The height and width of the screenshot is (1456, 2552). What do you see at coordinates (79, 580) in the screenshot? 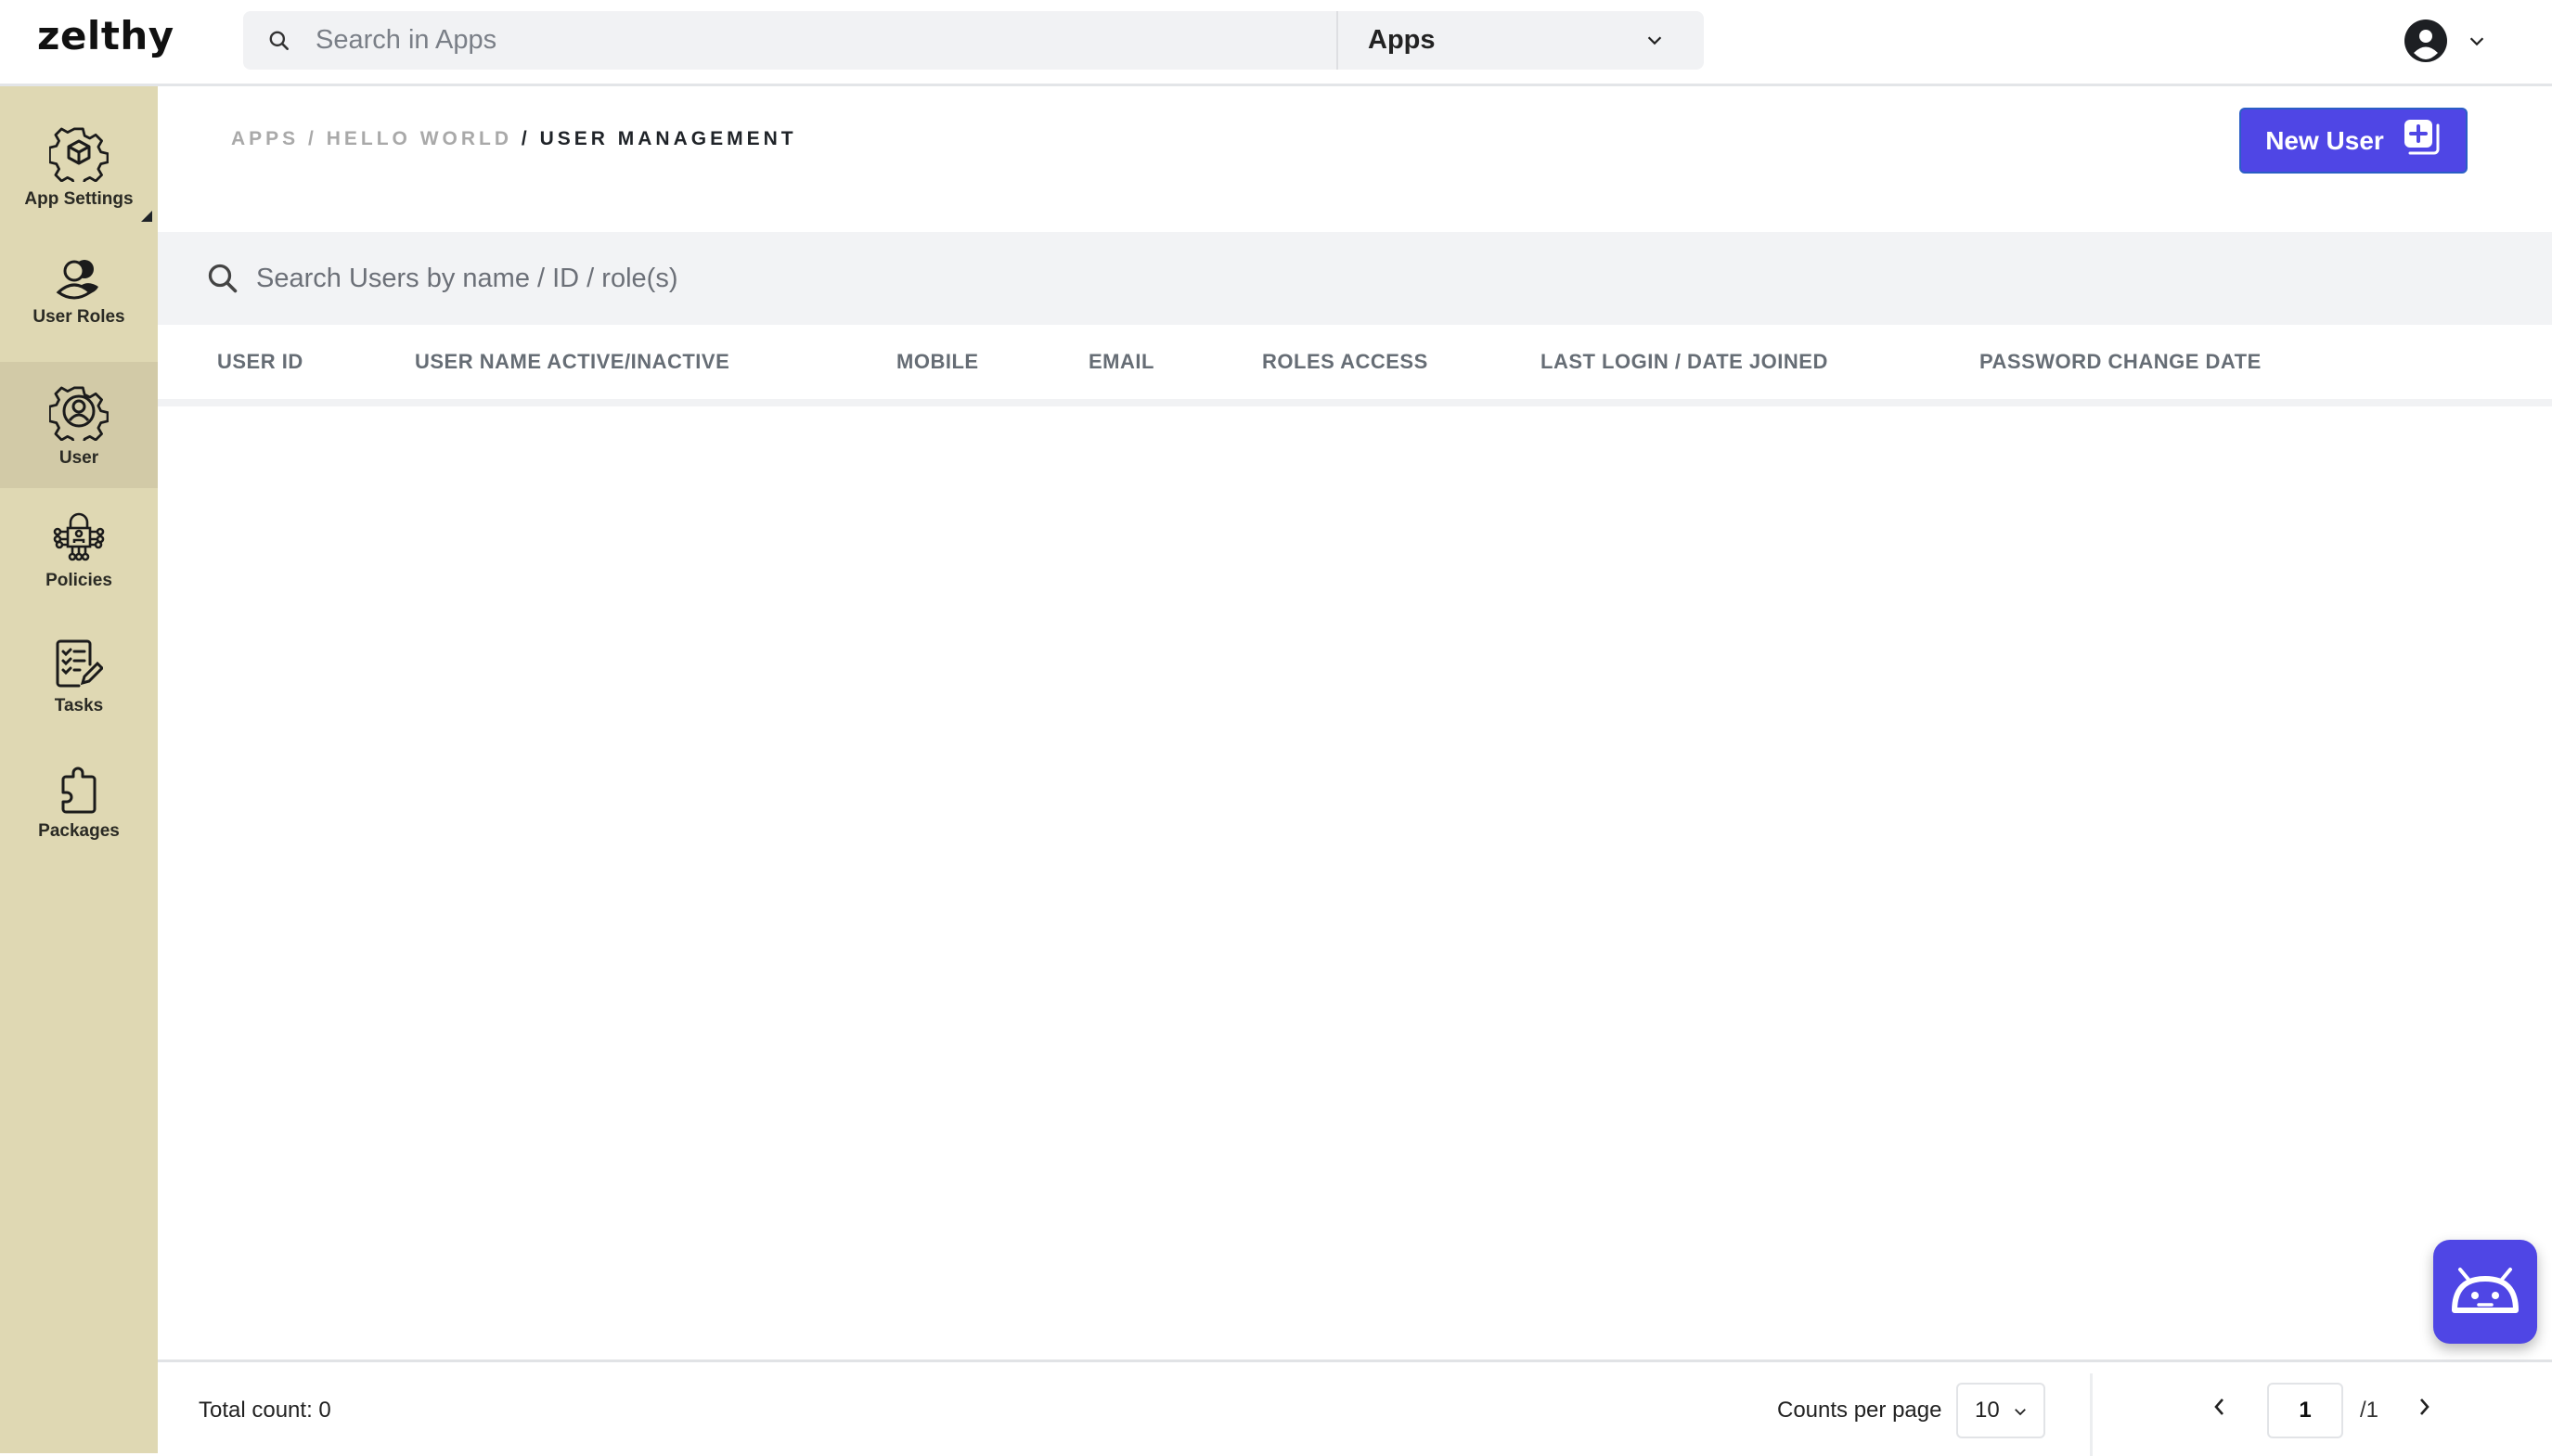
I see `sidebar-item-label: Policies` at bounding box center [79, 580].